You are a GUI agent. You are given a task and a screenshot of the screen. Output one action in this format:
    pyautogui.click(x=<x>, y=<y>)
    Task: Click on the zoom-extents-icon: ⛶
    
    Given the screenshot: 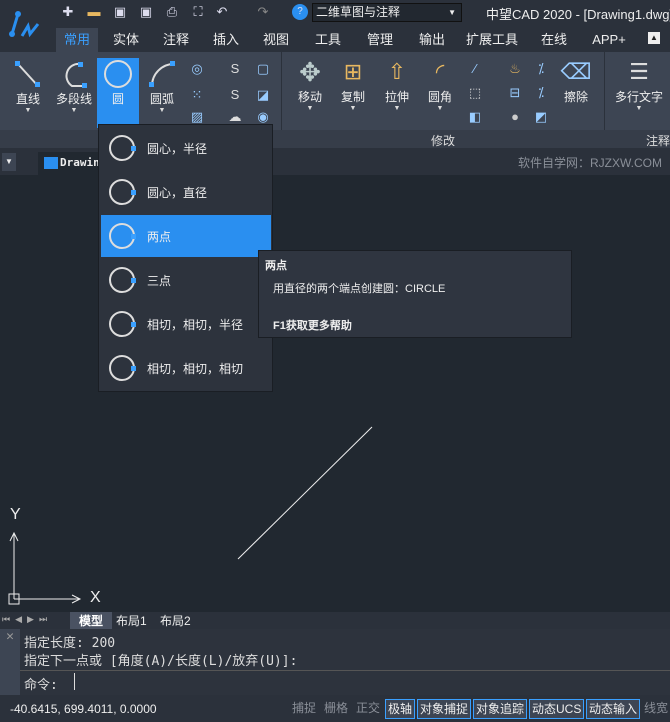 What is the action you would take?
    pyautogui.click(x=198, y=12)
    